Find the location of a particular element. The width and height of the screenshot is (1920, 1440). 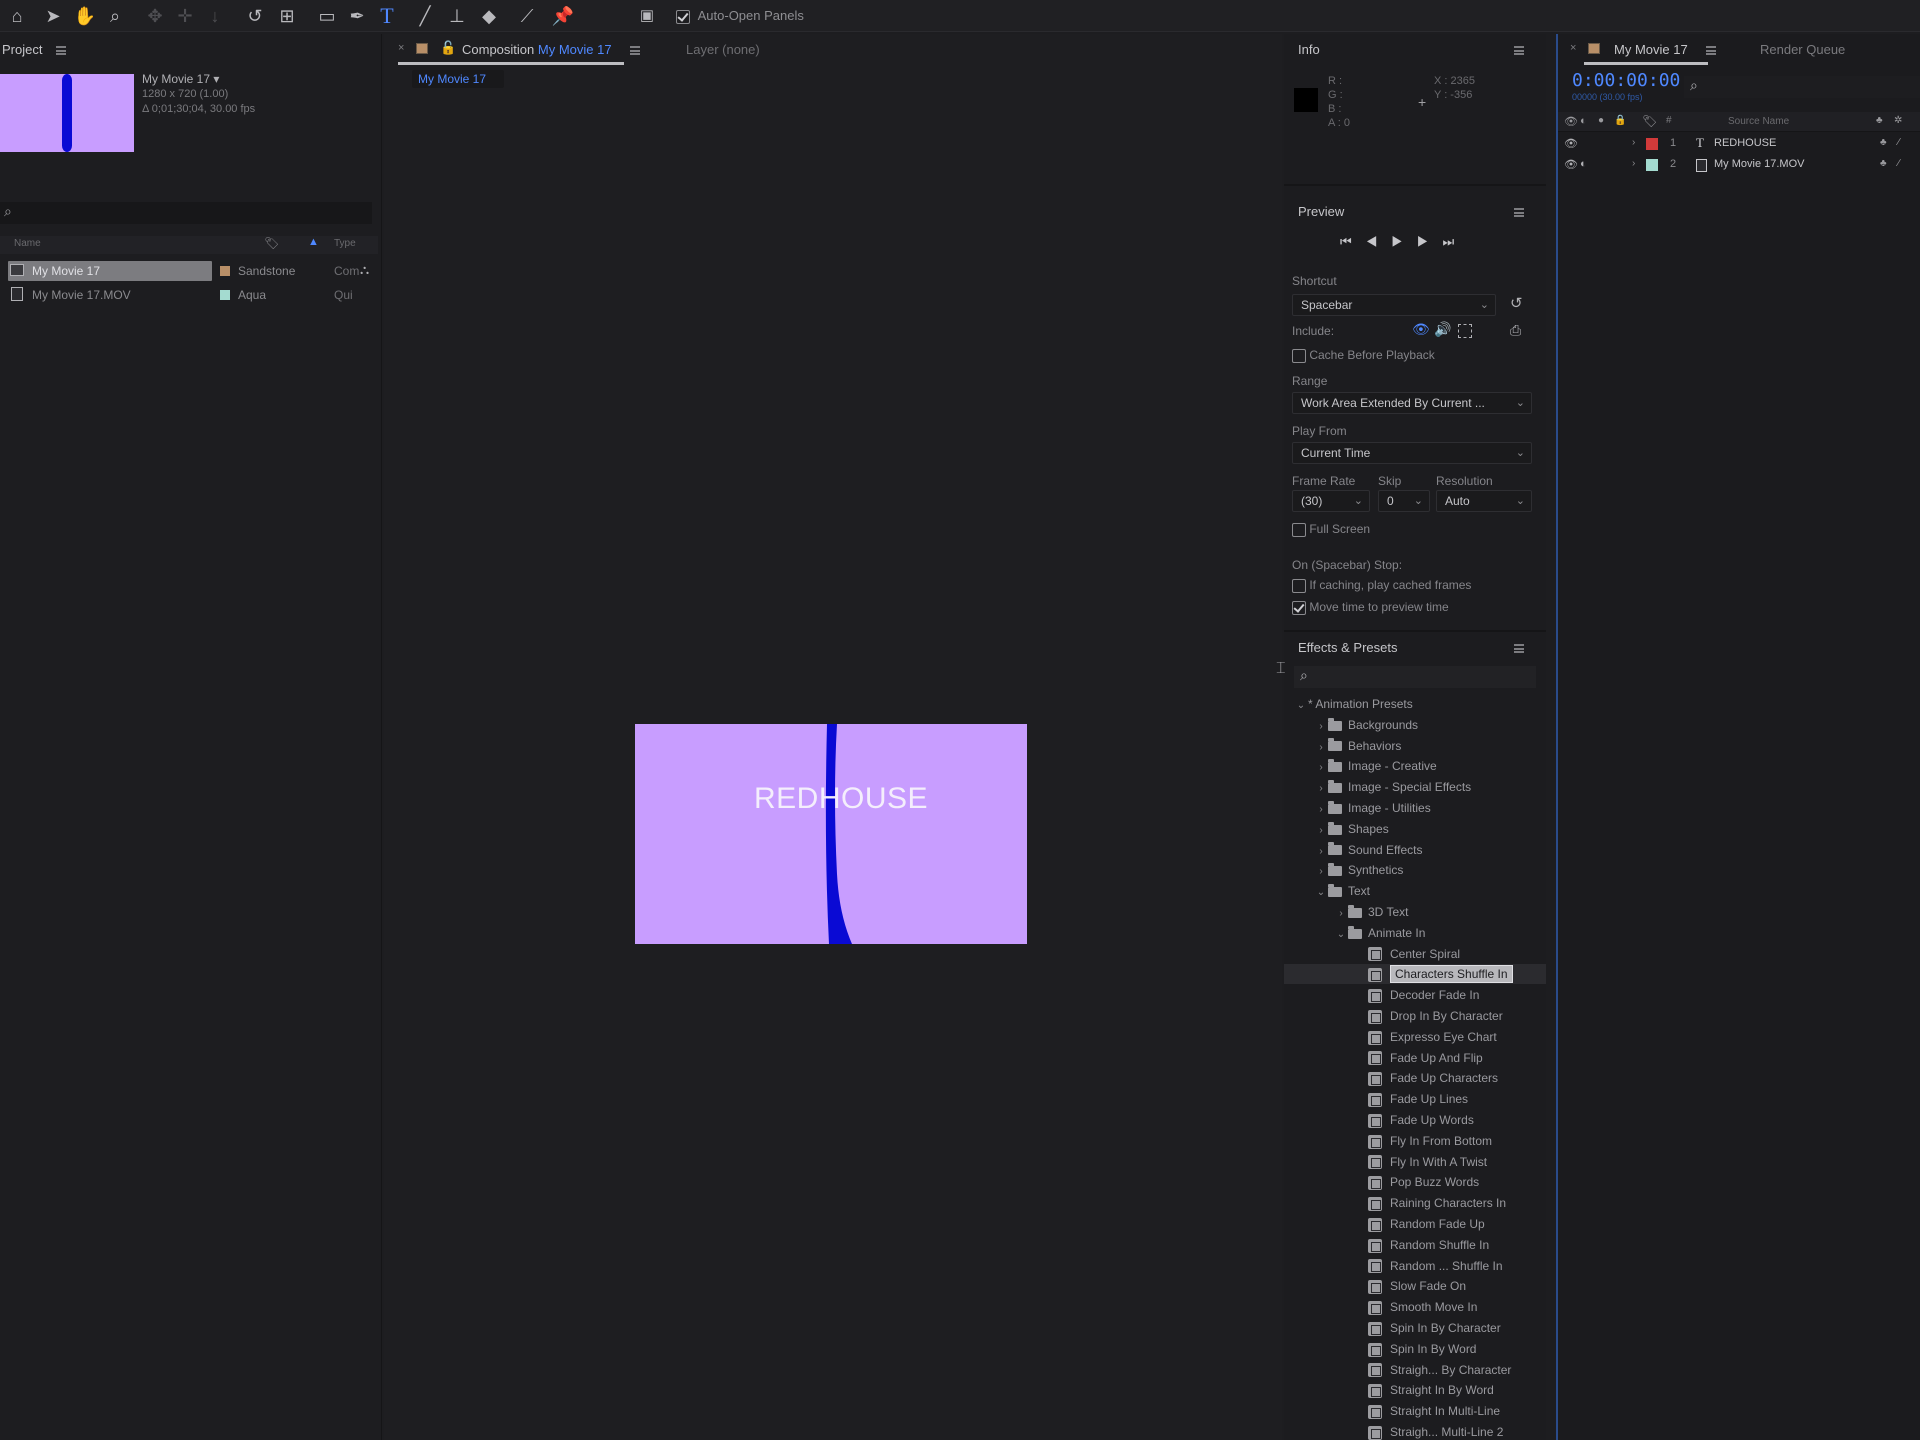

tab-timeline: My Movie 17 is located at coordinates (1651, 49).